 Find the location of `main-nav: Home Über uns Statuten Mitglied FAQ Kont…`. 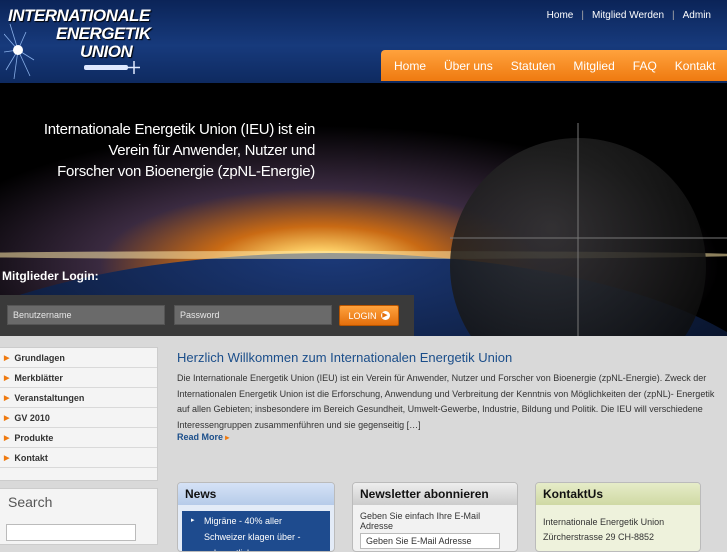

main-nav: Home Über uns Statuten Mitglied FAQ Kont… is located at coordinates (554, 65).